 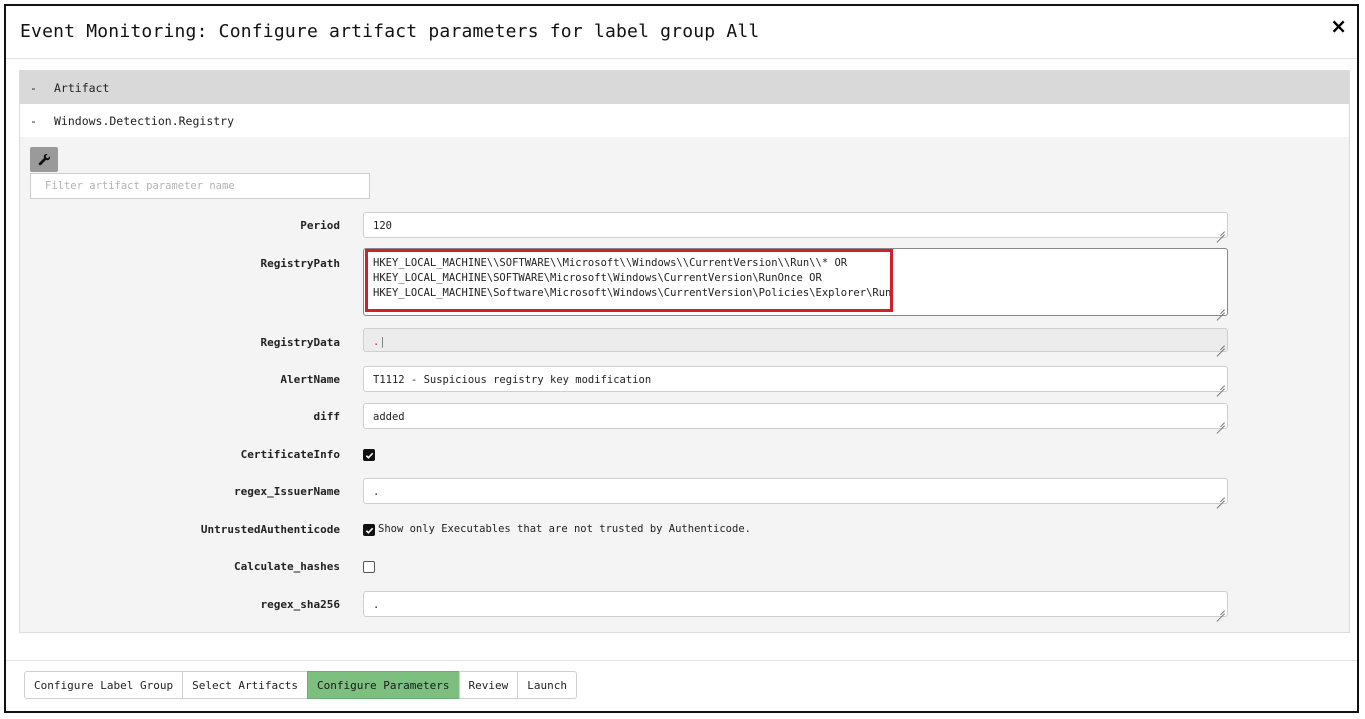 What do you see at coordinates (270, 529) in the screenshot?
I see `param-label-untrustedauthenticode: UntrustedAuthenticode` at bounding box center [270, 529].